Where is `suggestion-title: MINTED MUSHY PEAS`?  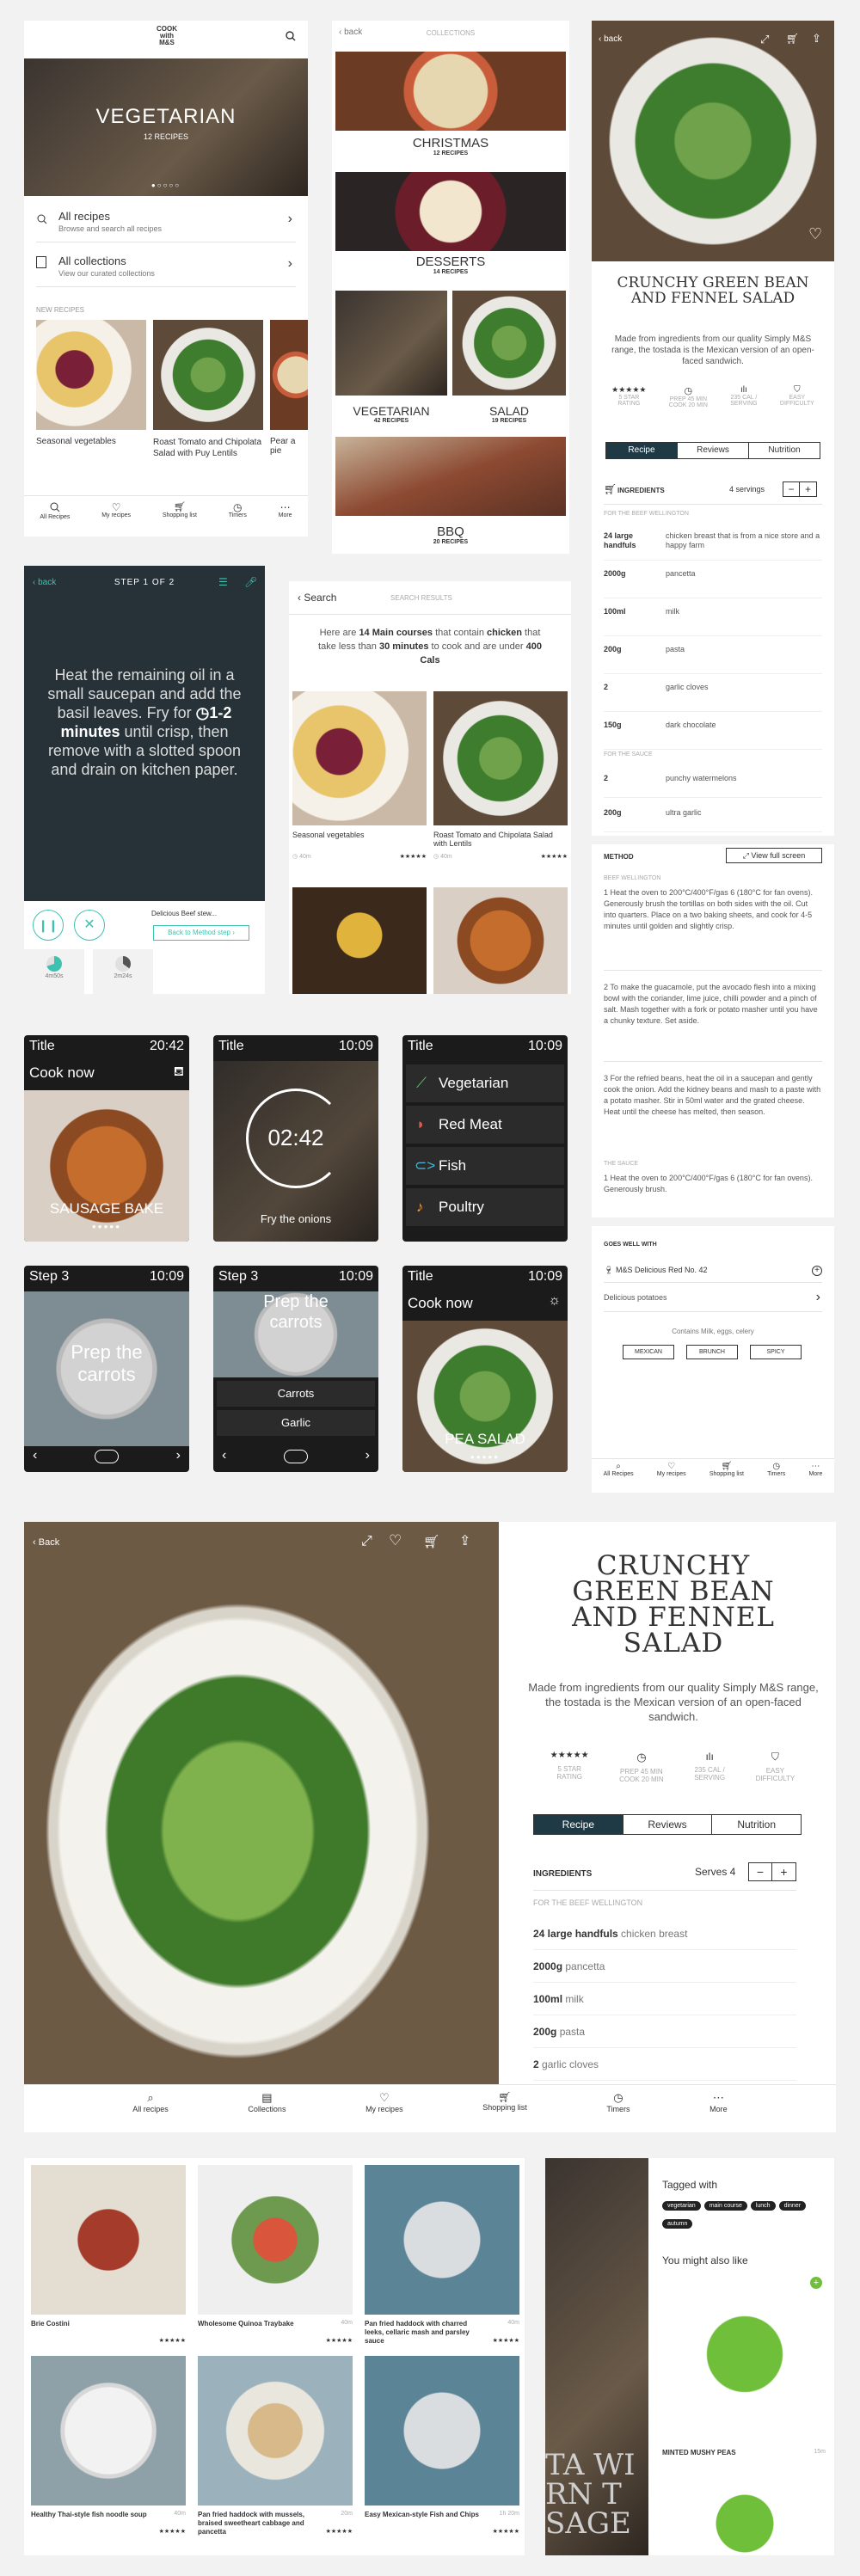 suggestion-title: MINTED MUSHY PEAS is located at coordinates (699, 2453).